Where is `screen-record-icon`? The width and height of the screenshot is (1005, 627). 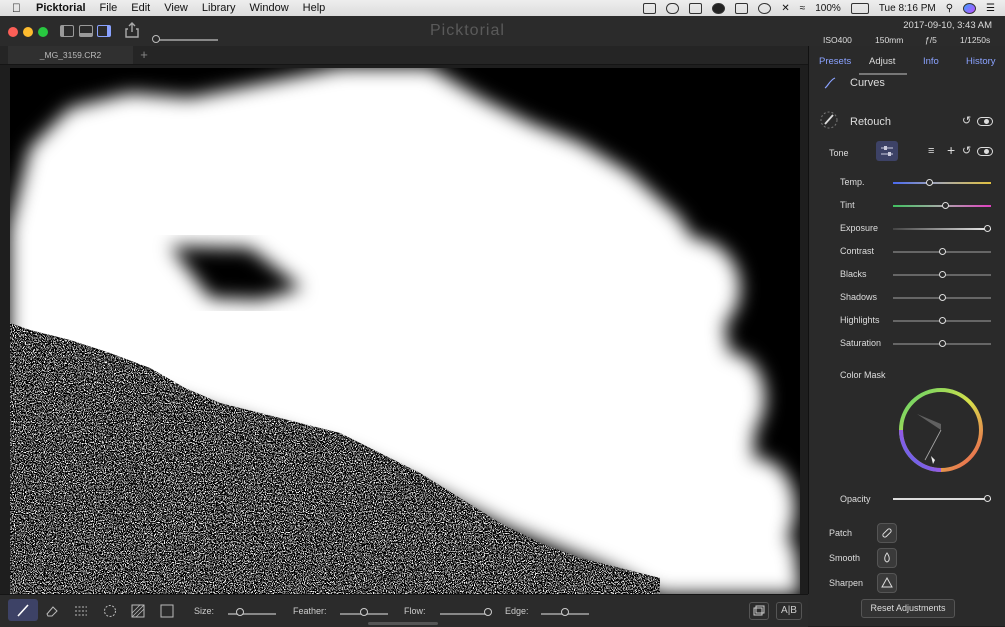
screen-record-icon is located at coordinates (650, 8).